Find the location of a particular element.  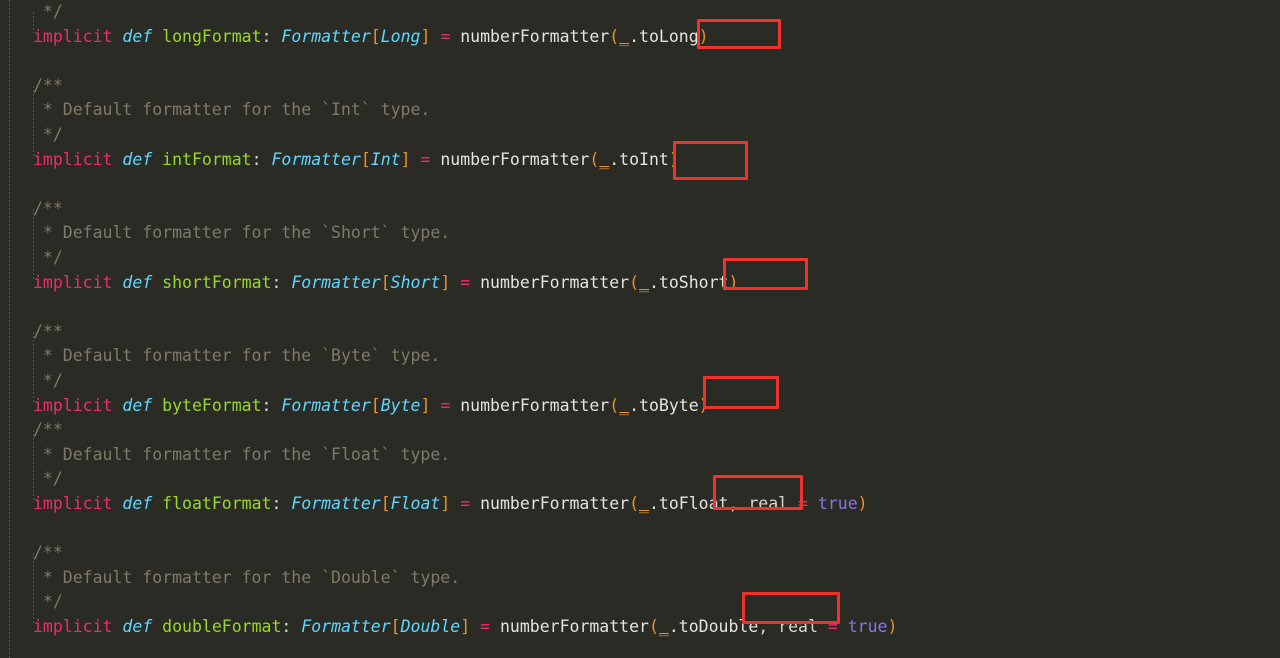

keyword-implicit: implicit is located at coordinates (73, 282).